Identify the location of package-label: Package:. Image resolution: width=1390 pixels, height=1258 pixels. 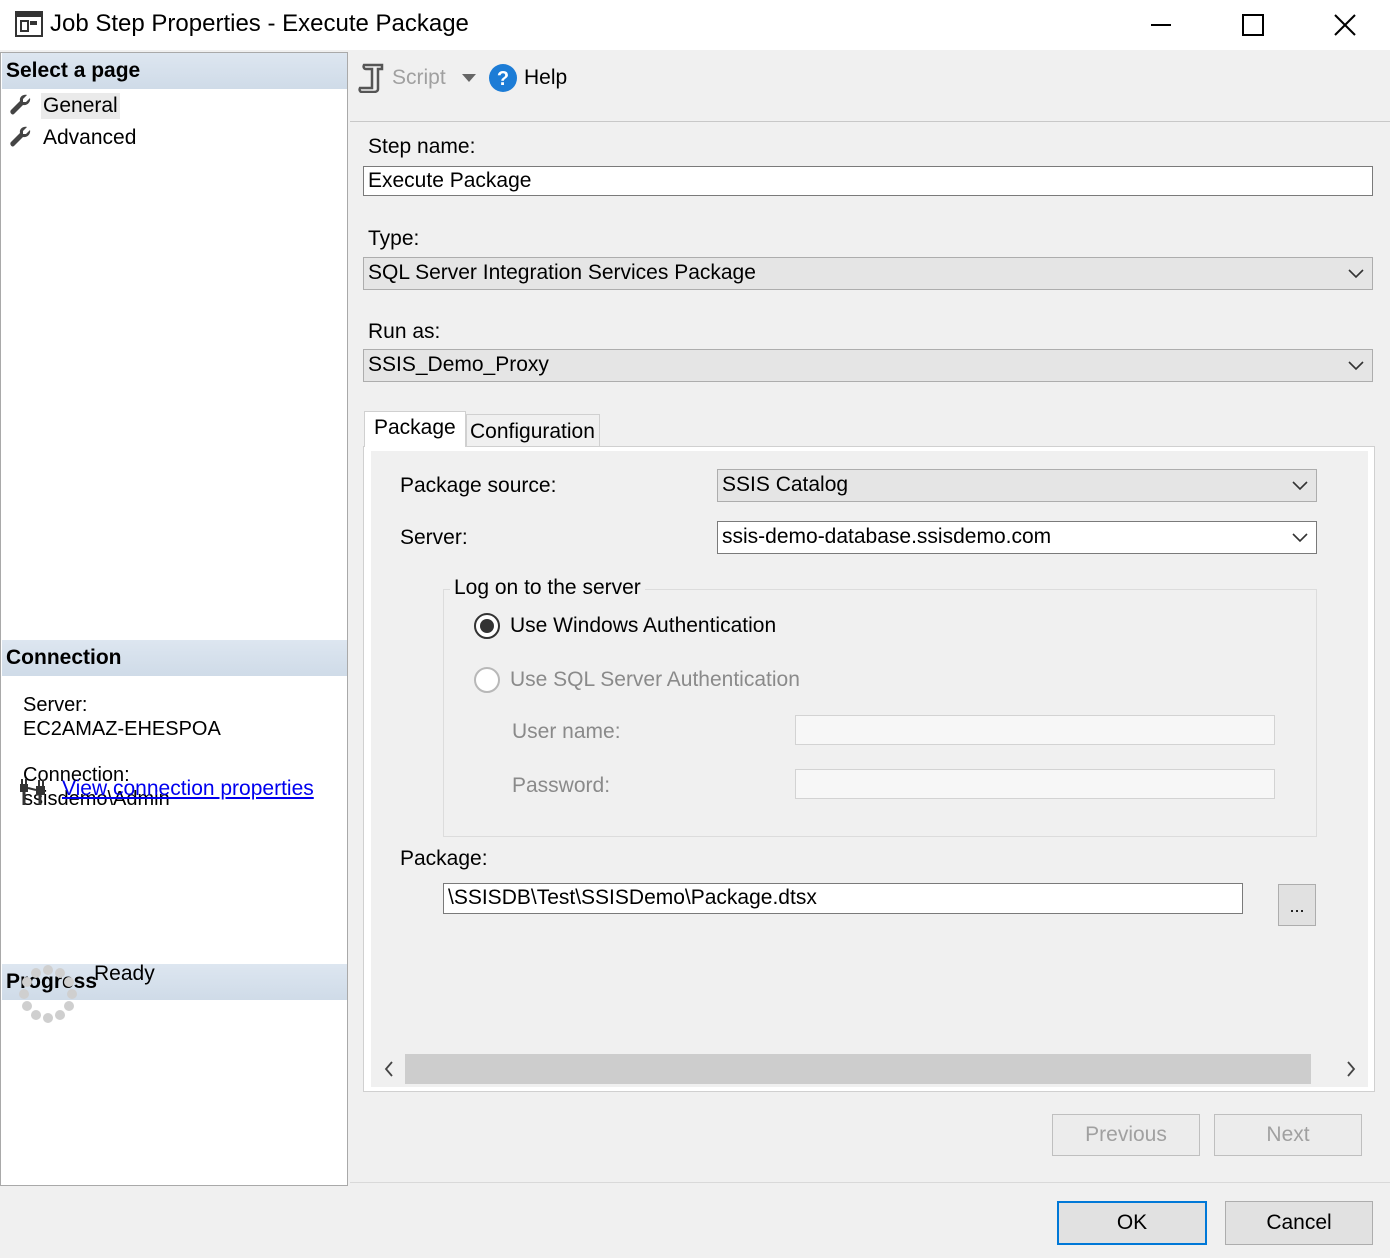
(444, 858).